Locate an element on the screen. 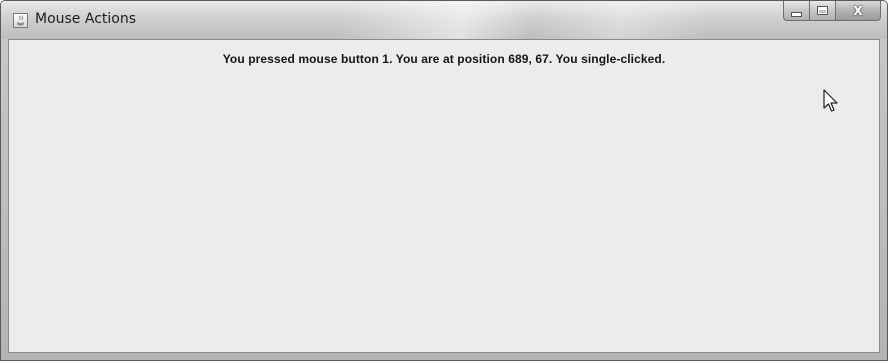 Image resolution: width=890 pixels, height=363 pixels. java-coffee-icon is located at coordinates (20, 20).